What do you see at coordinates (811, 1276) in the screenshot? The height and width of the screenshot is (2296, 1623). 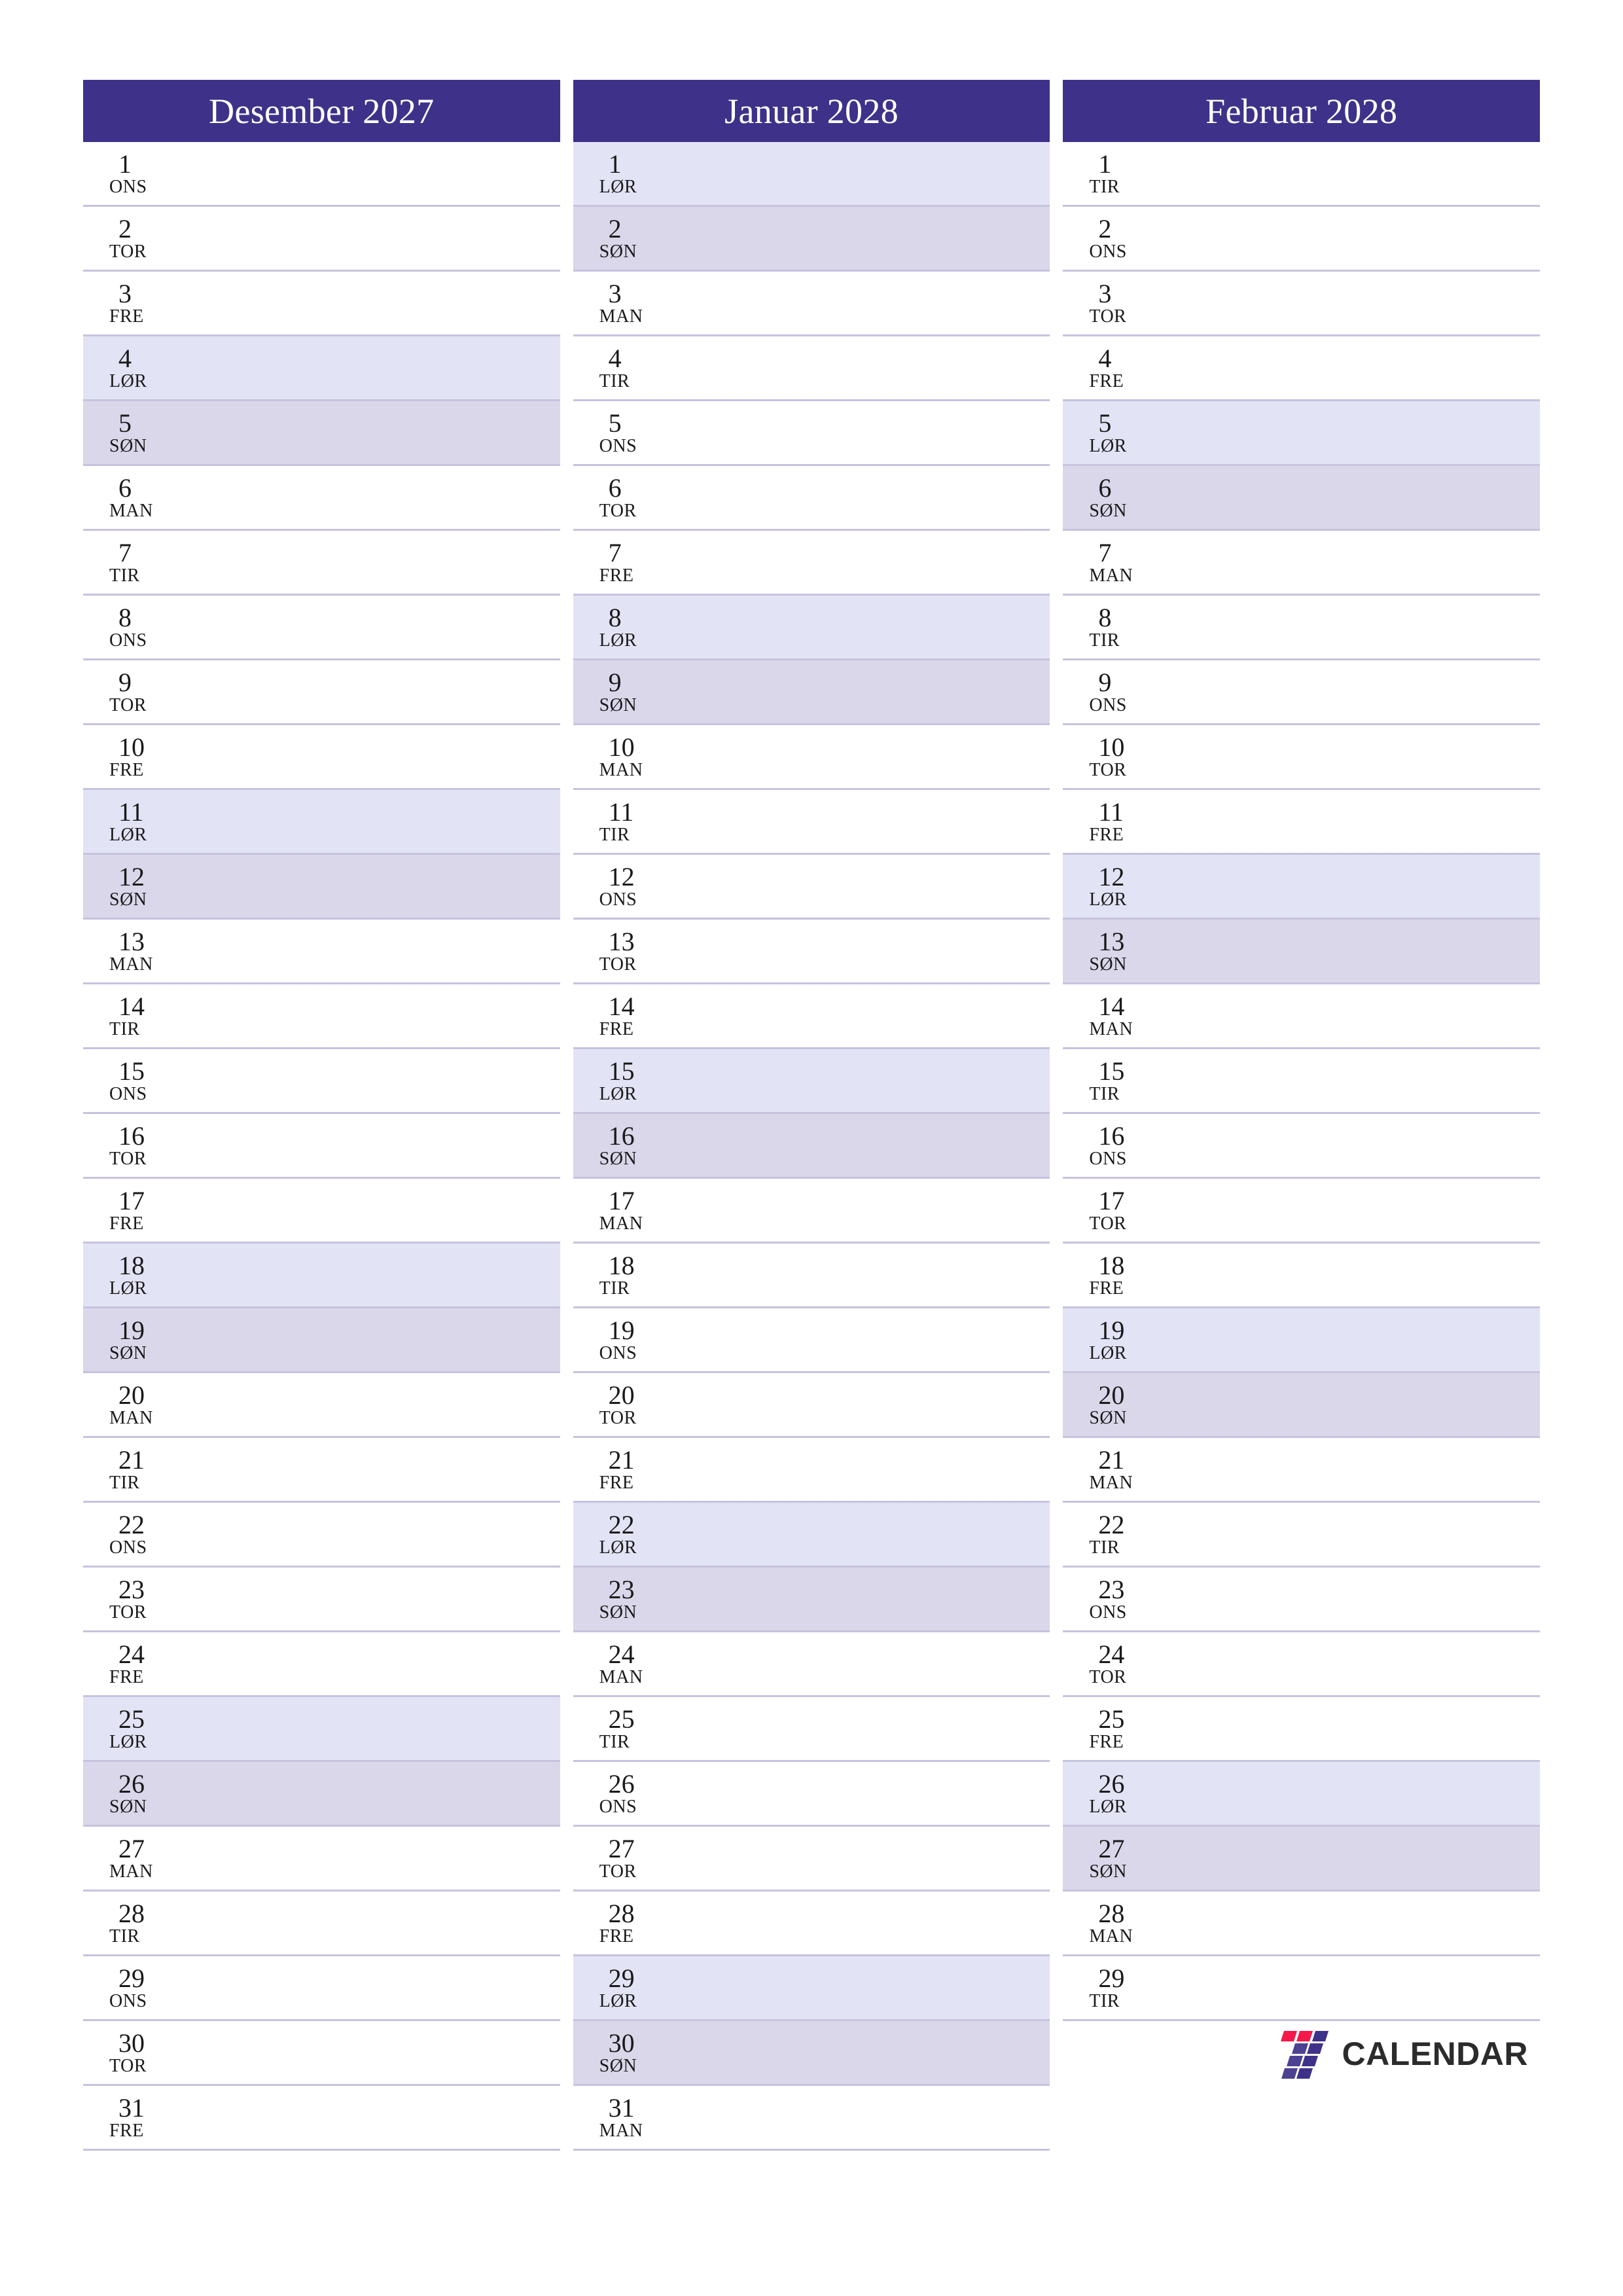 I see `day-row: 18 TIR` at bounding box center [811, 1276].